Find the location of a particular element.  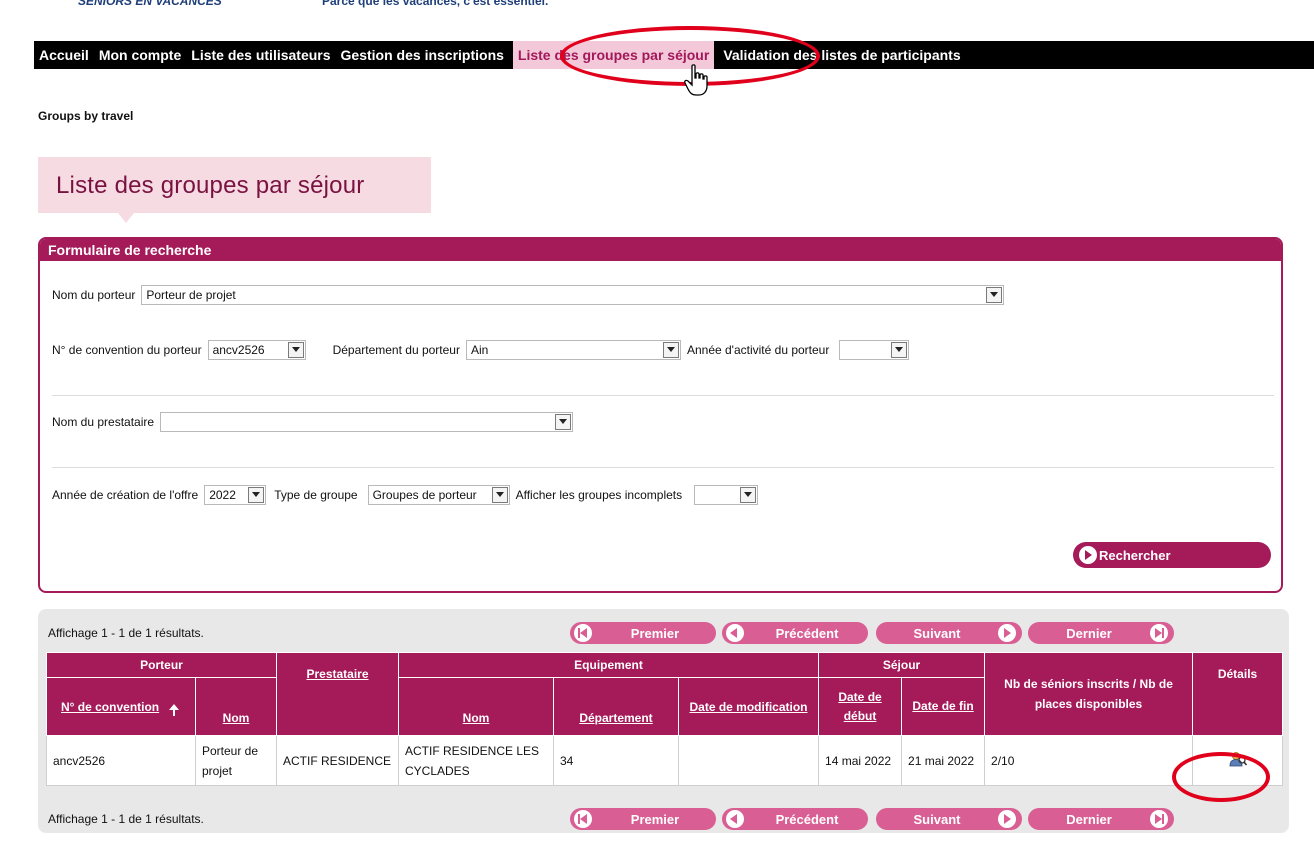

convention-select: ancv2526 is located at coordinates (256, 350).